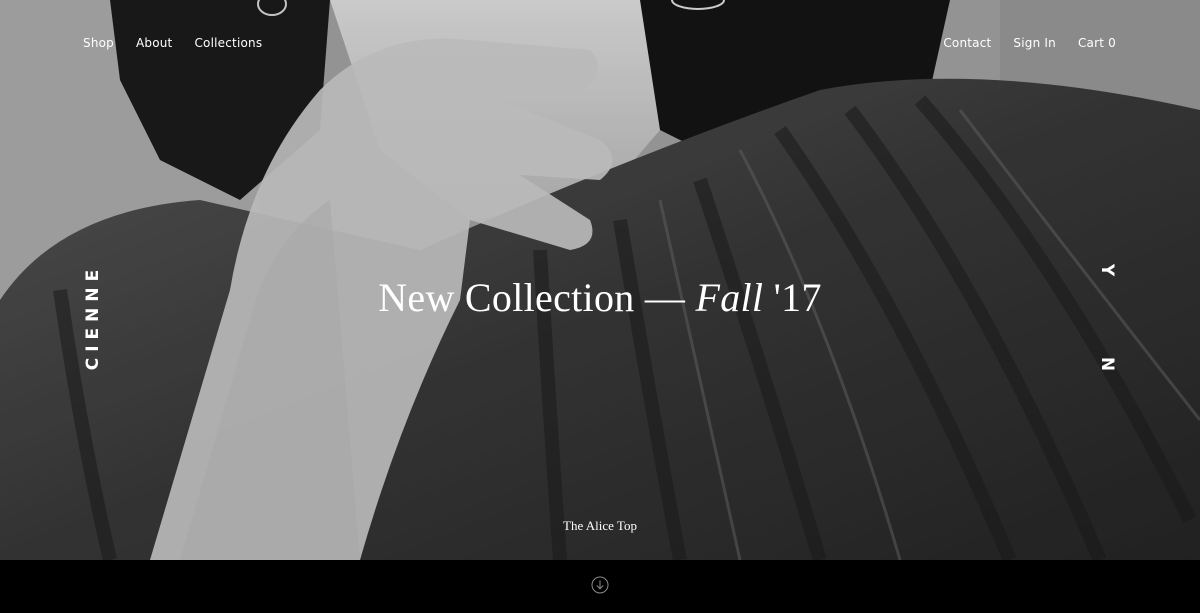 Image resolution: width=1200 pixels, height=613 pixels. I want to click on nav-shop-link: Shop, so click(98, 43).